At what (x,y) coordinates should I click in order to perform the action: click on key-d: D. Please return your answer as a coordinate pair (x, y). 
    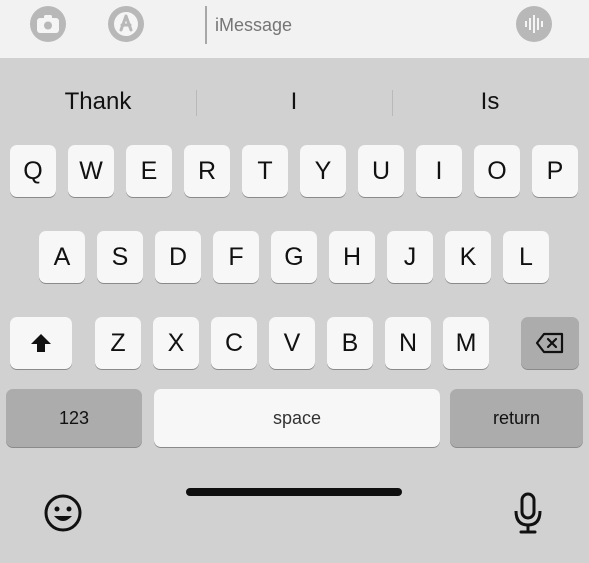
    Looking at the image, I should click on (178, 257).